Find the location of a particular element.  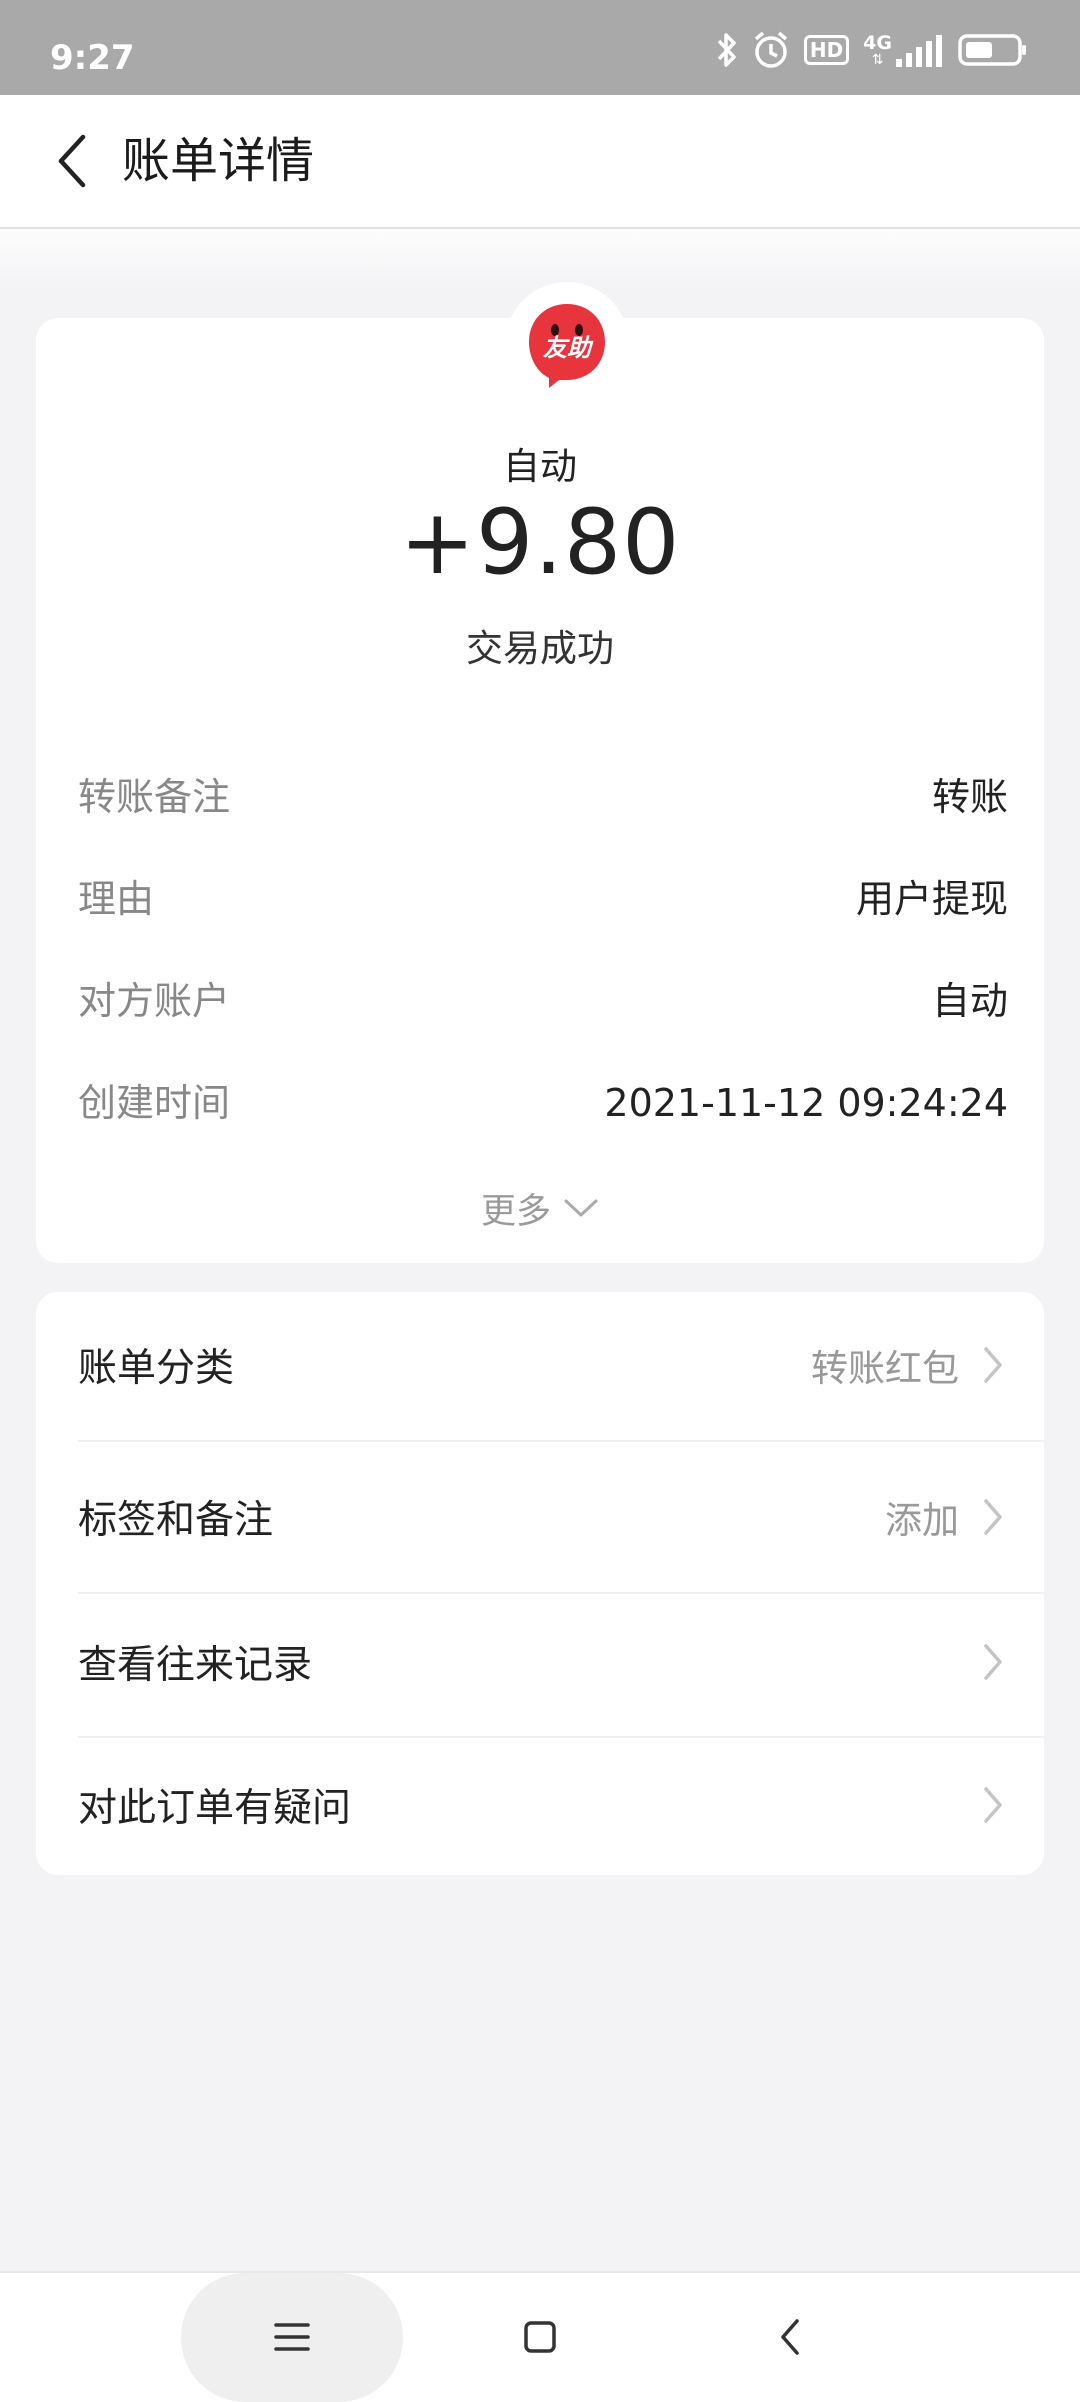

menu-item-tags-notes: 标签和备注 添加 is located at coordinates (540, 1516).